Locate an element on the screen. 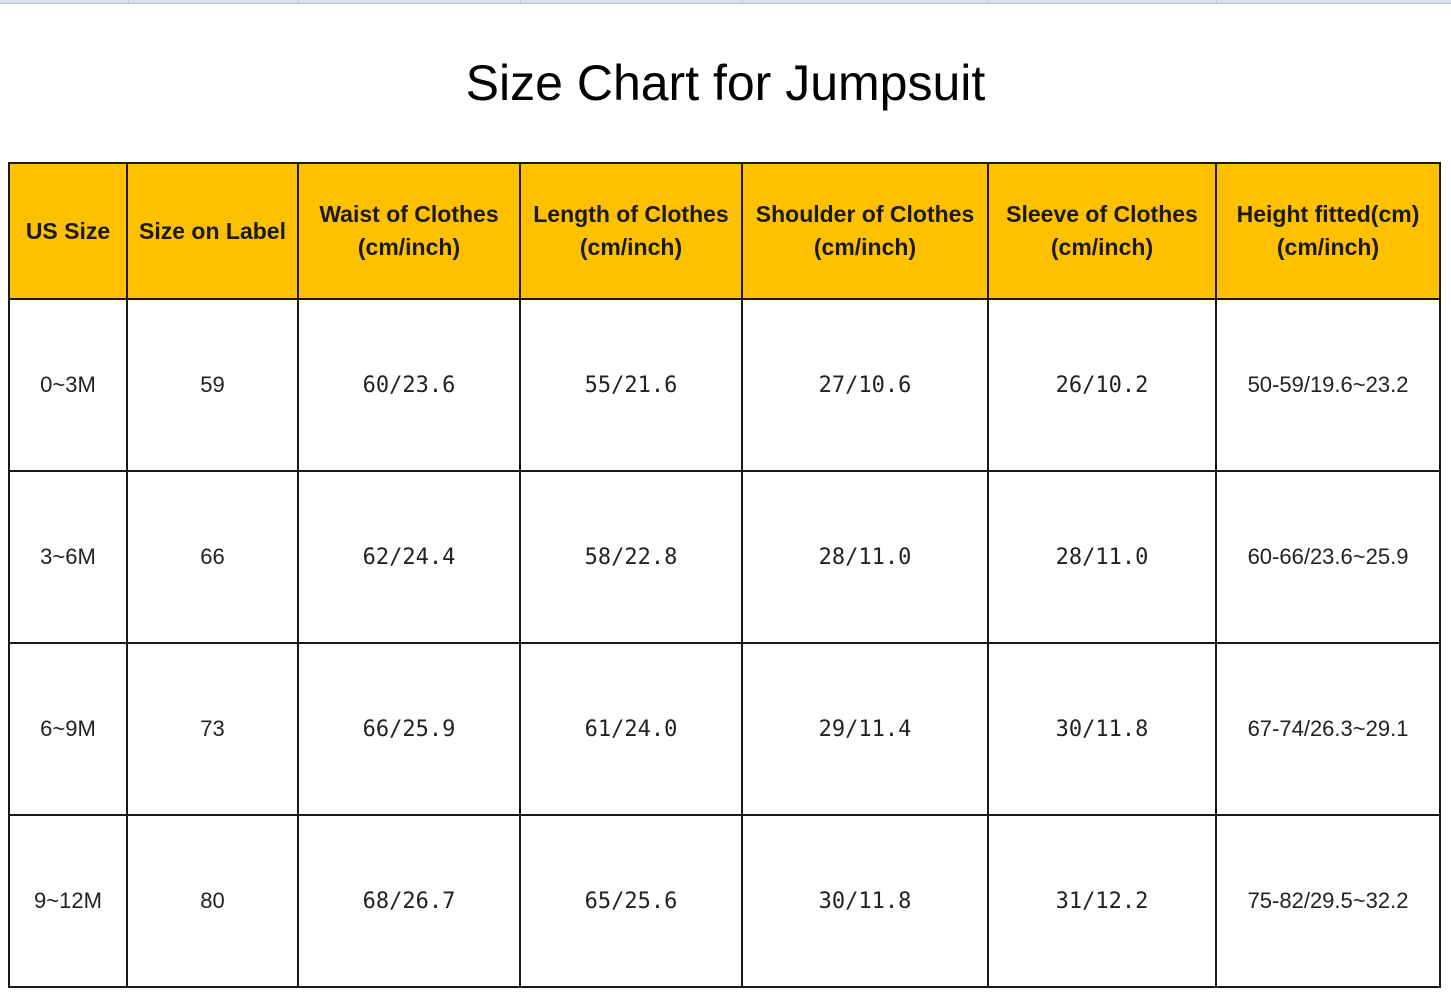  cell-height-fitted: 67-74/26.3~29.1 is located at coordinates (1328, 729).